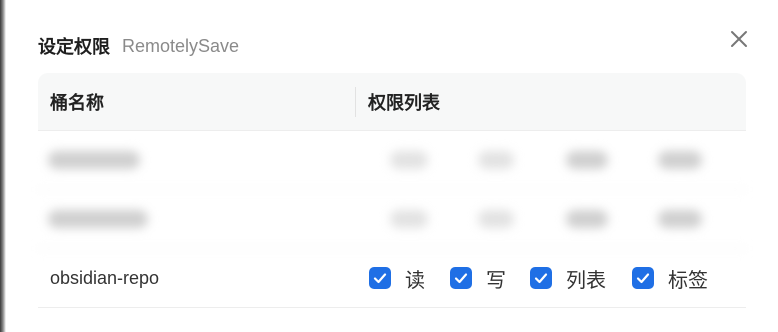 The image size is (778, 332). What do you see at coordinates (3, 166) in the screenshot?
I see `backdrop-edge-left` at bounding box center [3, 166].